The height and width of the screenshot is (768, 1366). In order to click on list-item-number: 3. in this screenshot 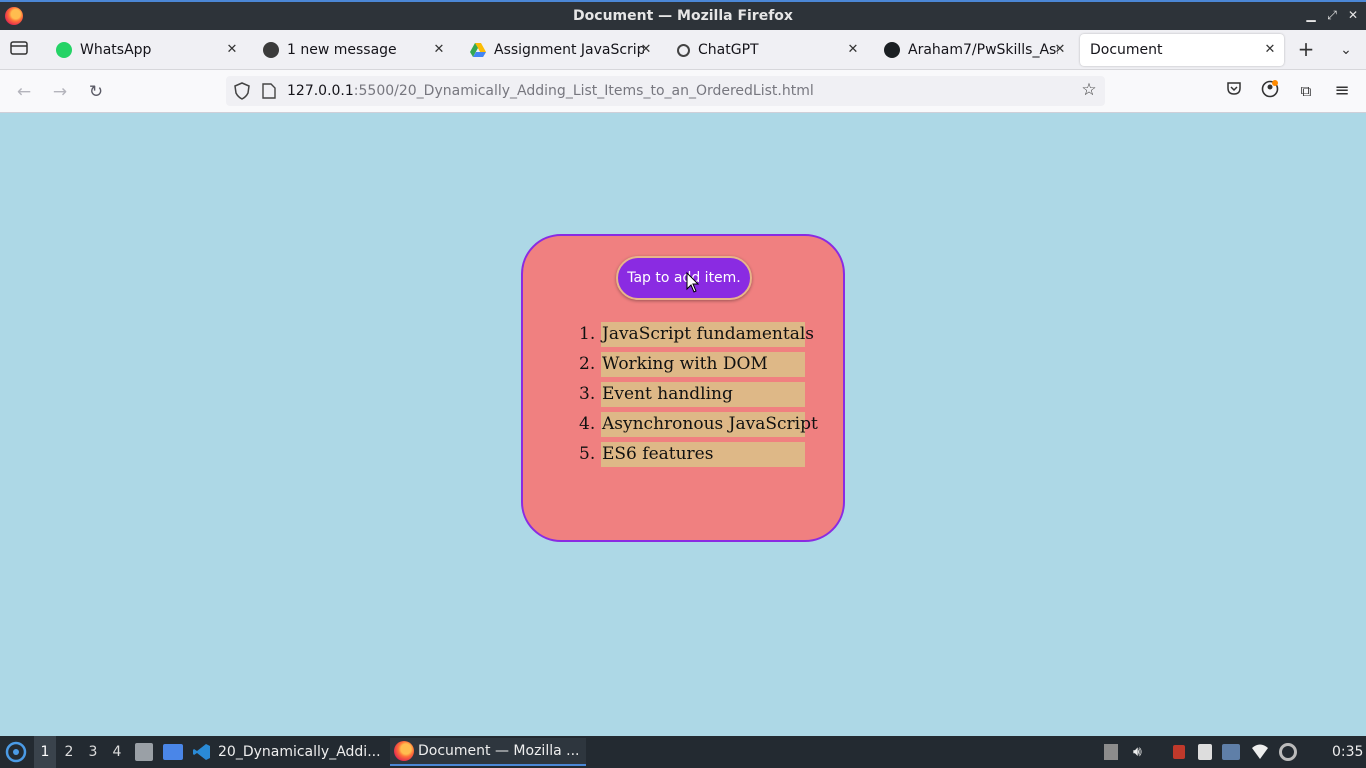, I will do `click(587, 394)`.